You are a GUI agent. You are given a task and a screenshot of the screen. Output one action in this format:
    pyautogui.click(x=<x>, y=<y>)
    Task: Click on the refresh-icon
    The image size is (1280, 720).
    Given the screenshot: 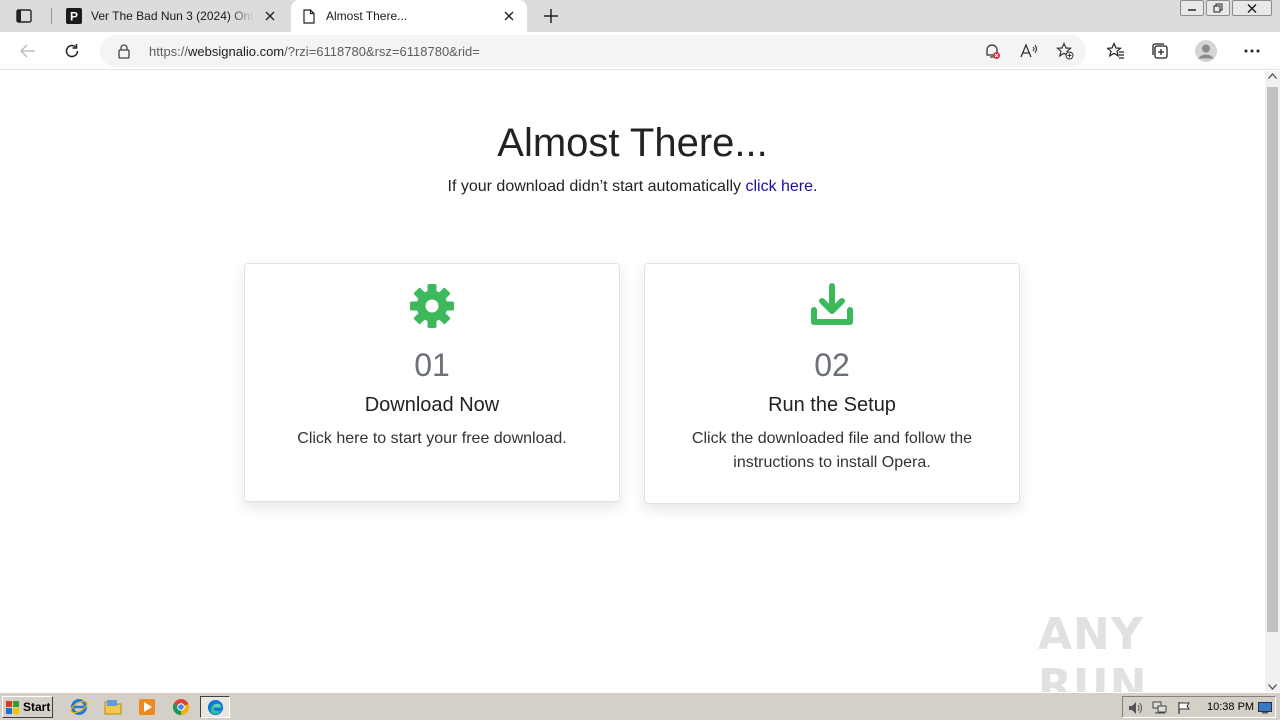 What is the action you would take?
    pyautogui.click(x=72, y=51)
    